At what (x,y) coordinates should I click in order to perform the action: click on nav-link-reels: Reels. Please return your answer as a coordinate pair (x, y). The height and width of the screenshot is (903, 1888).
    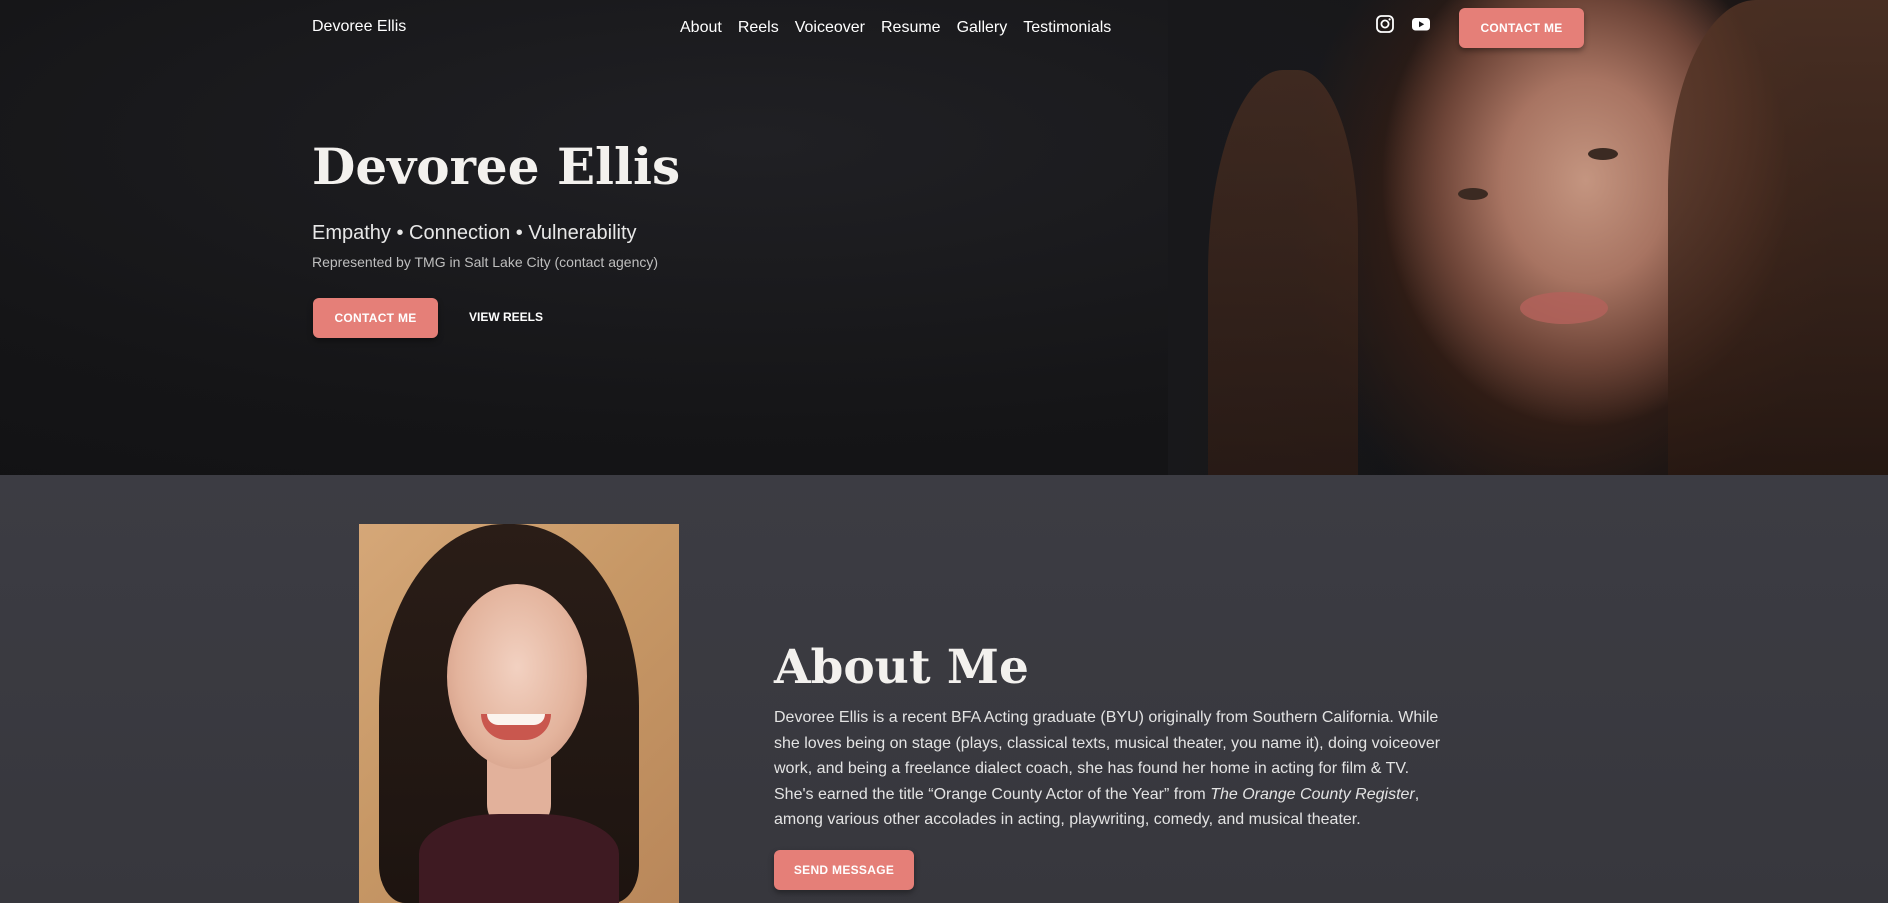
    Looking at the image, I should click on (758, 28).